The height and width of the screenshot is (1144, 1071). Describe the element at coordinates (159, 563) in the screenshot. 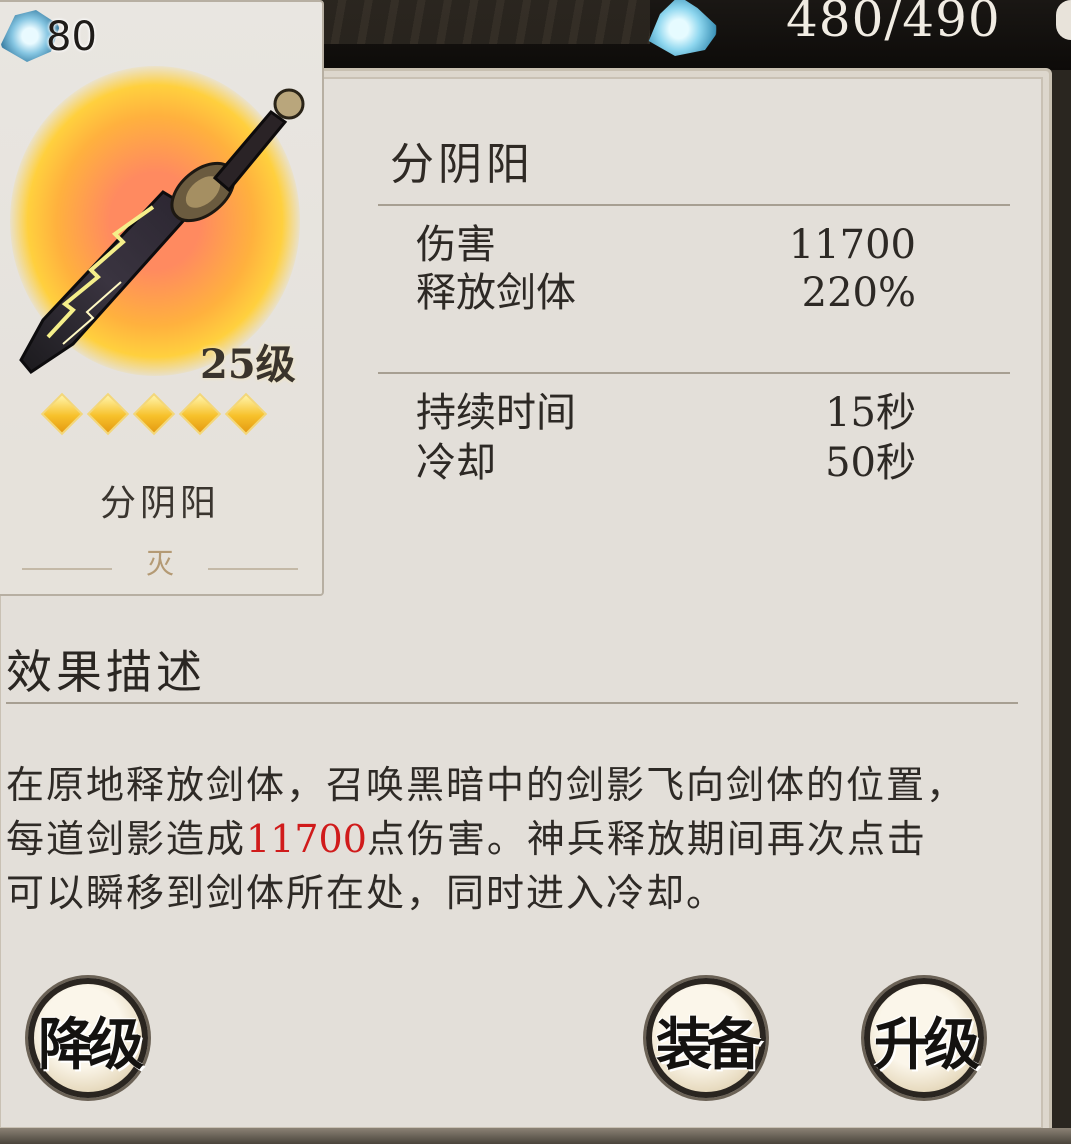

I see `weapon-rank: 灭` at that location.